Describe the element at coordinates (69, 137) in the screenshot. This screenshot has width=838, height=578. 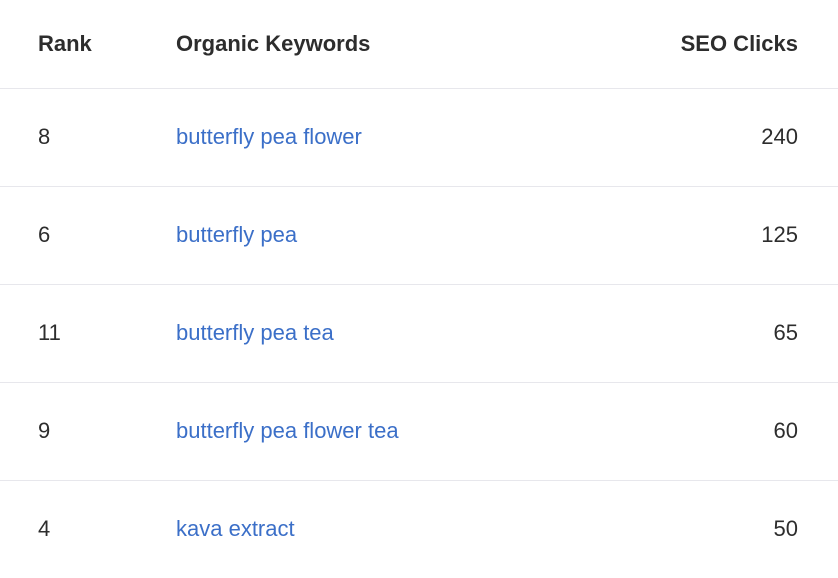
I see `cell-rank: 8` at that location.